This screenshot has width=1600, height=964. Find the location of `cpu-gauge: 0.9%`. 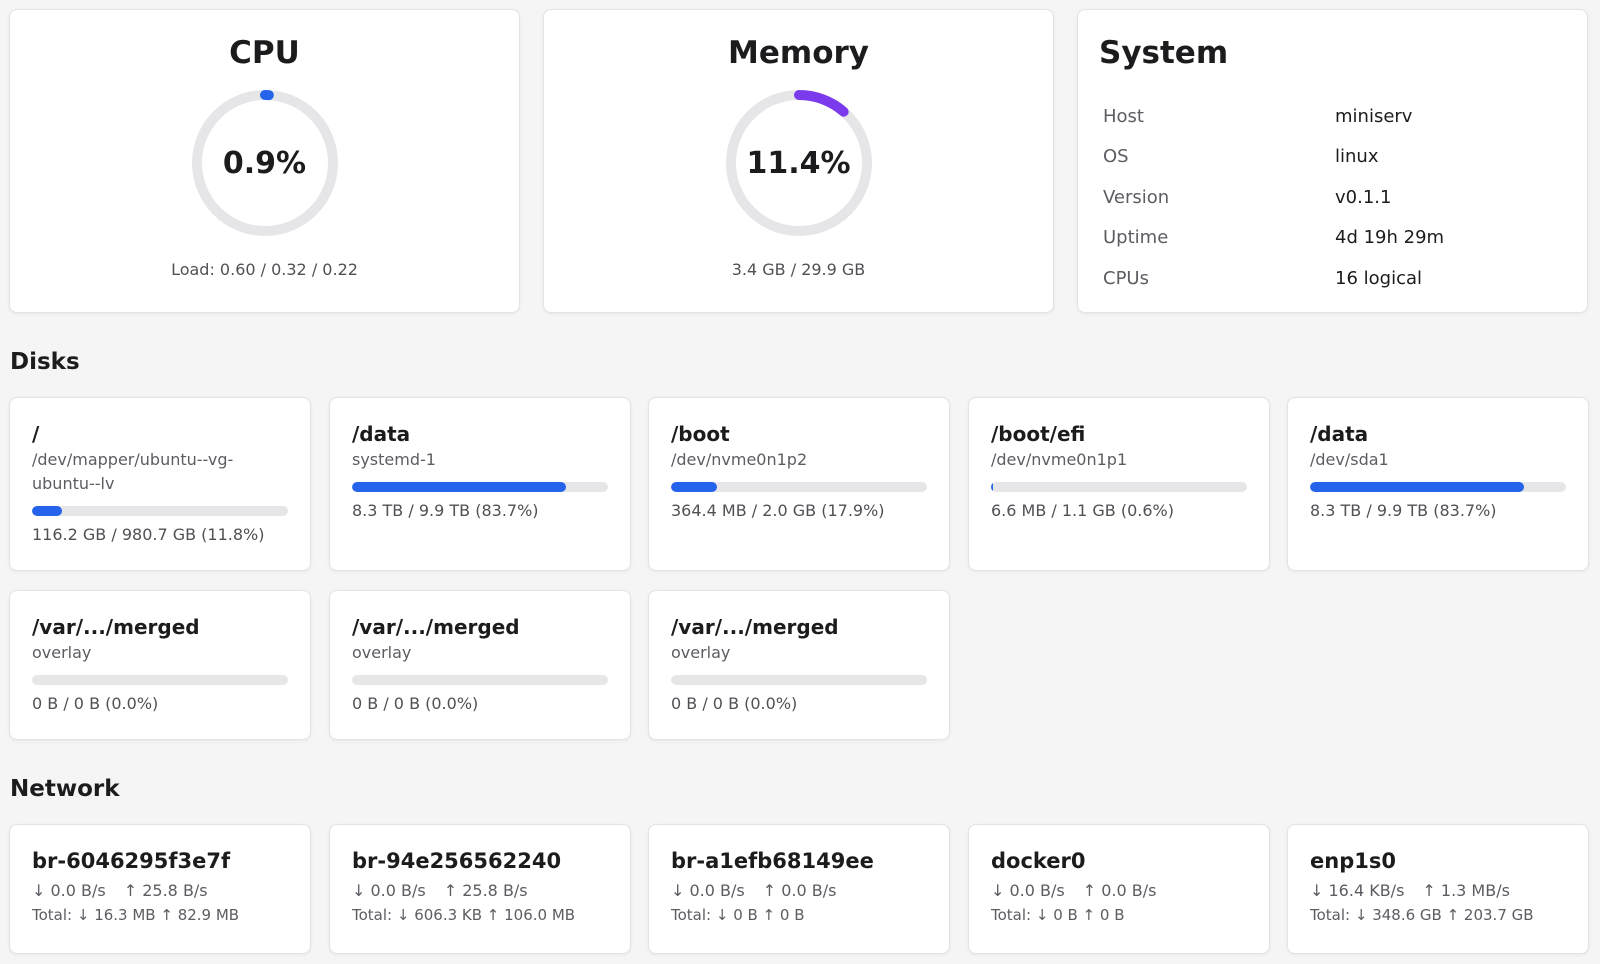

cpu-gauge: 0.9% is located at coordinates (265, 163).